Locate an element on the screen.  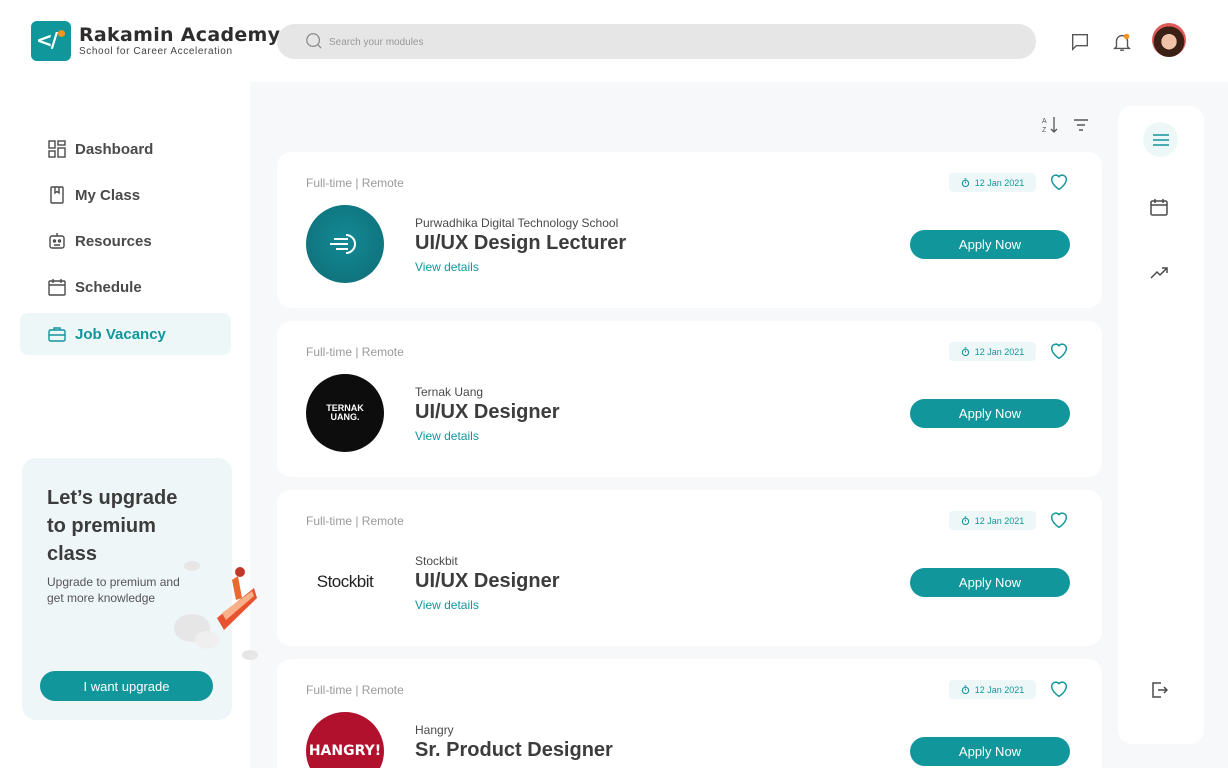
company-logo is located at coordinates (345, 244).